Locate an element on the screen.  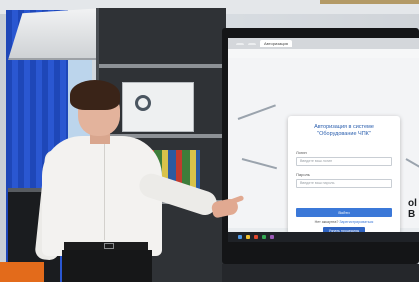
presenter-pants is located at coordinates (107, 266).